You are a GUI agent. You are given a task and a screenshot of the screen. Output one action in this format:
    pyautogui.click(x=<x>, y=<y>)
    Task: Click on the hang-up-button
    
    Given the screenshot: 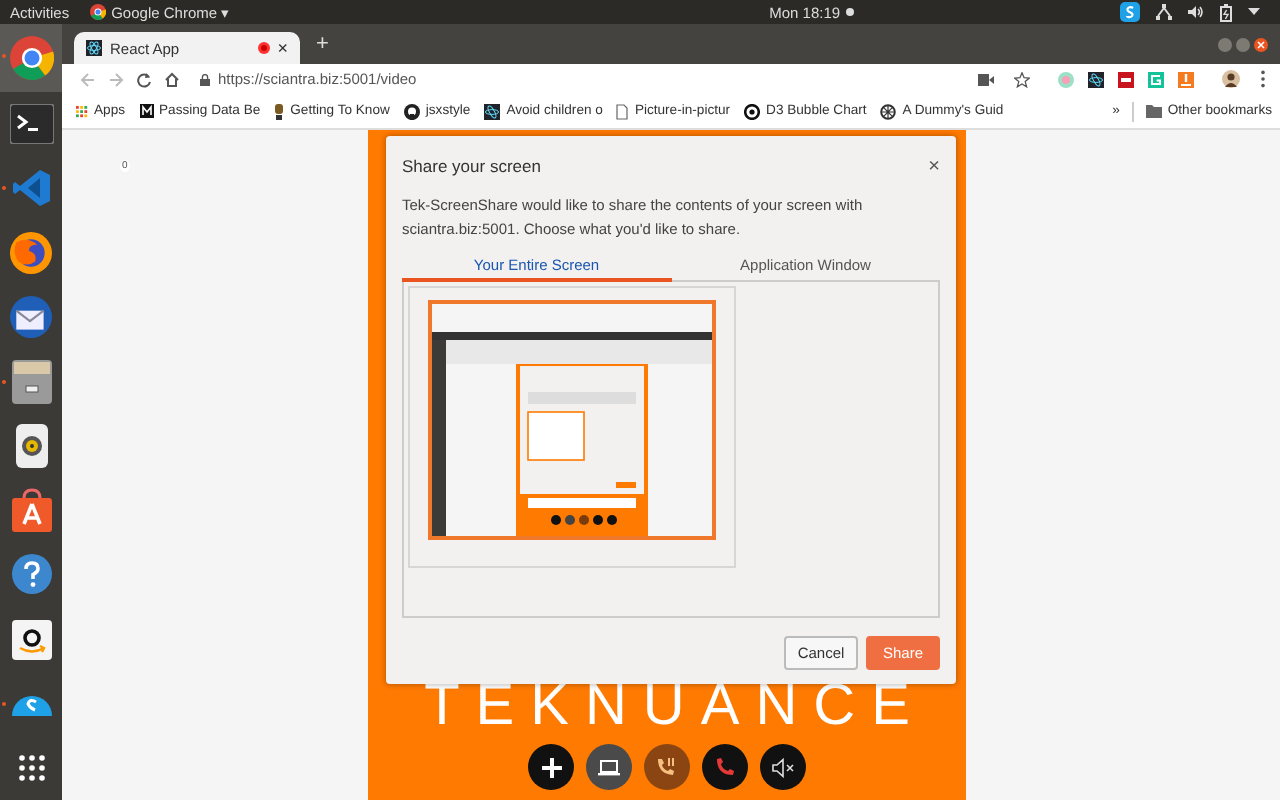 What is the action you would take?
    pyautogui.click(x=725, y=767)
    